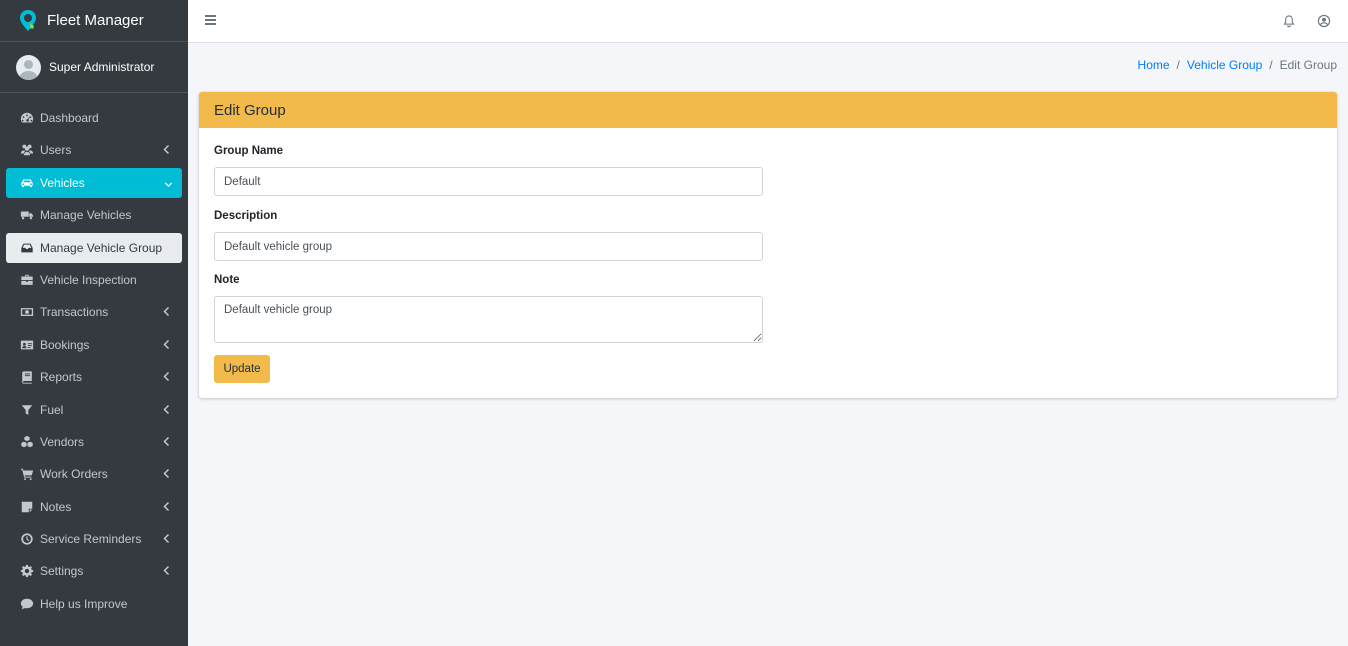 This screenshot has height=646, width=1348. I want to click on user-circle-icon, so click(1324, 21).